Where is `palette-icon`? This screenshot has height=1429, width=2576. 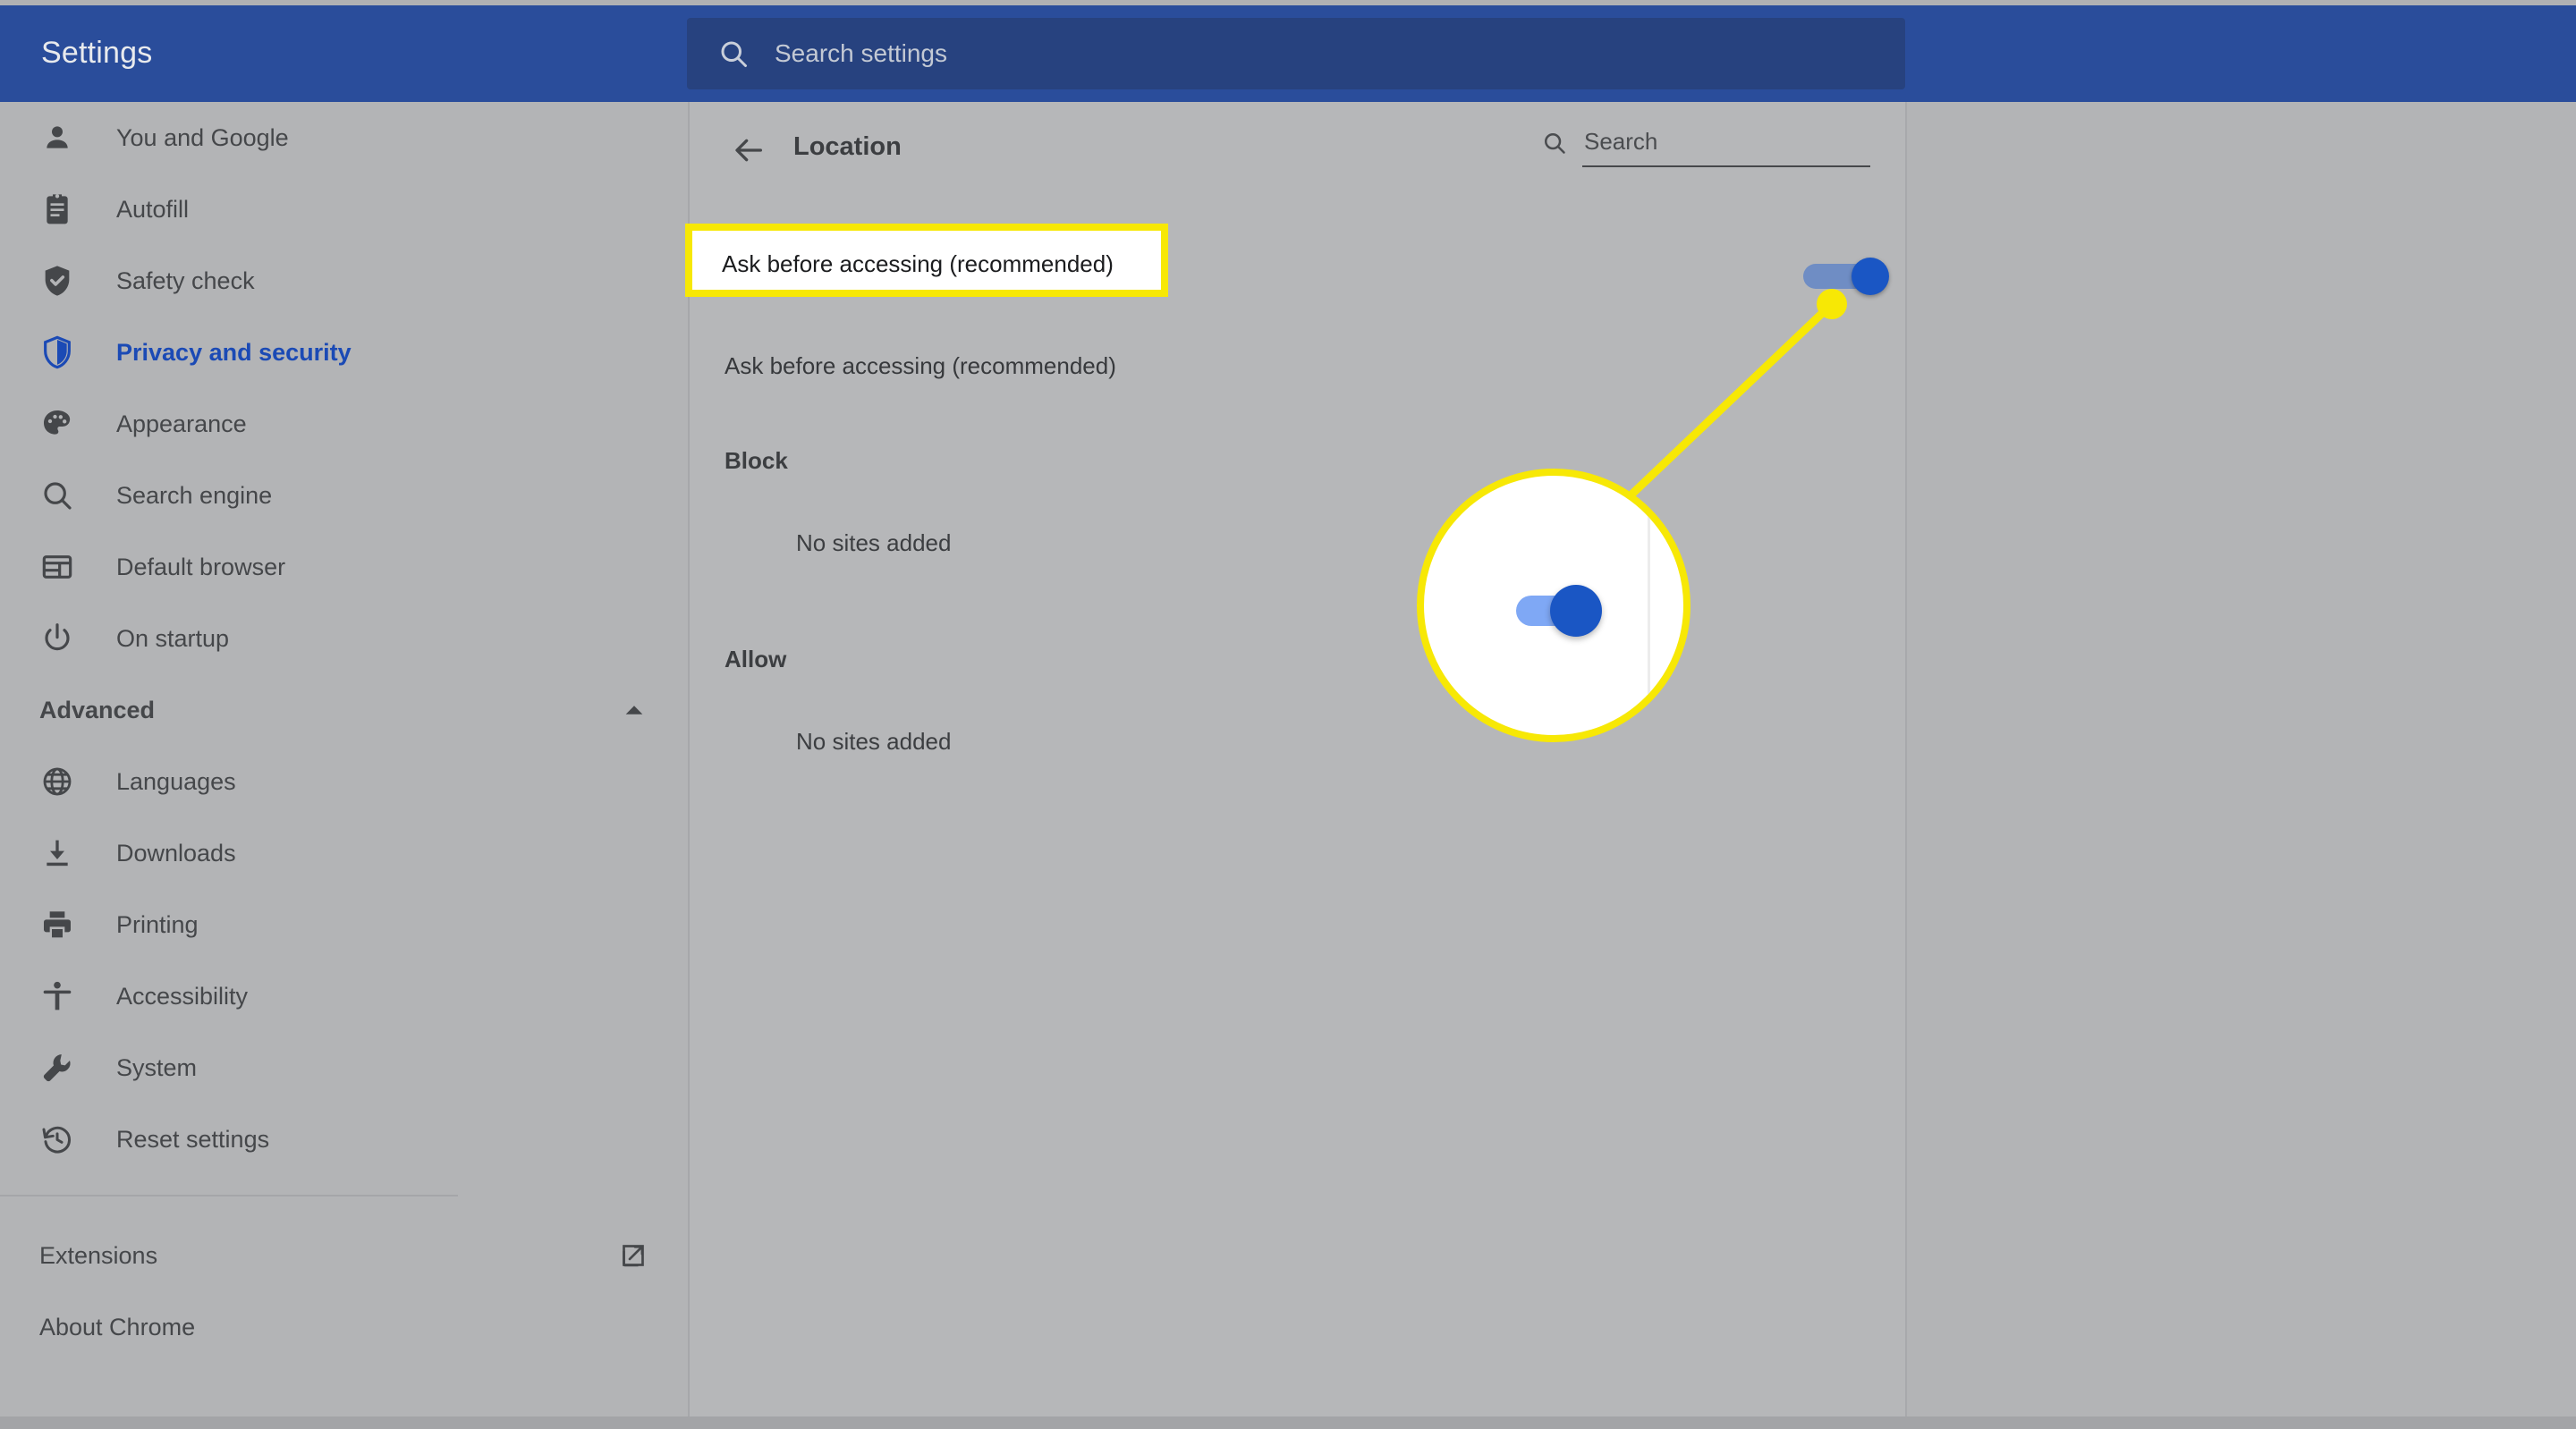 palette-icon is located at coordinates (57, 422).